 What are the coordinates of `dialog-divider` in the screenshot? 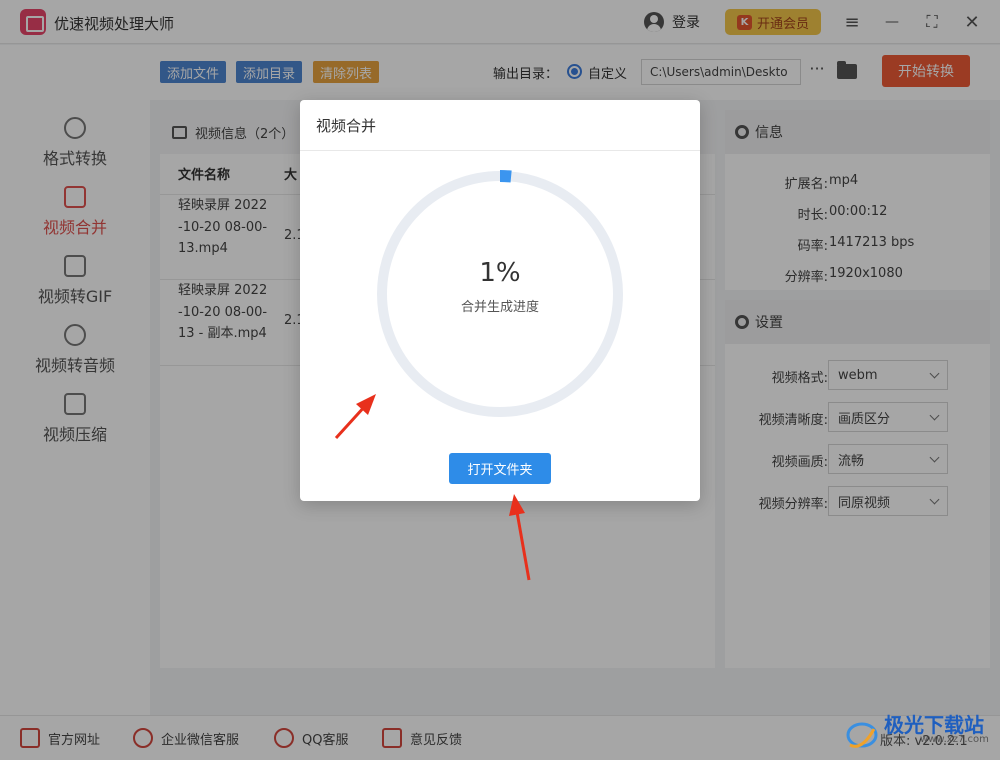 It's located at (500, 150).